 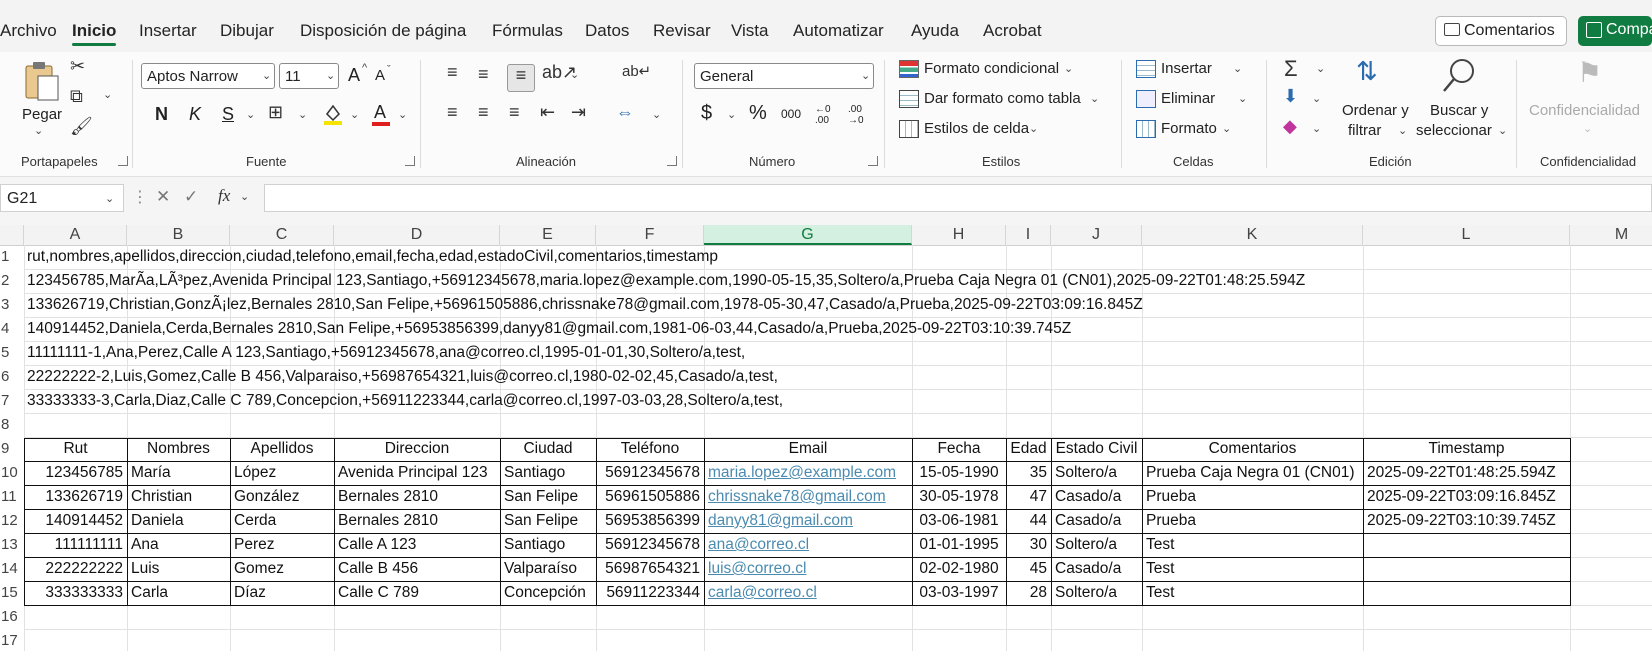 I want to click on col-header-a: A, so click(x=75, y=235).